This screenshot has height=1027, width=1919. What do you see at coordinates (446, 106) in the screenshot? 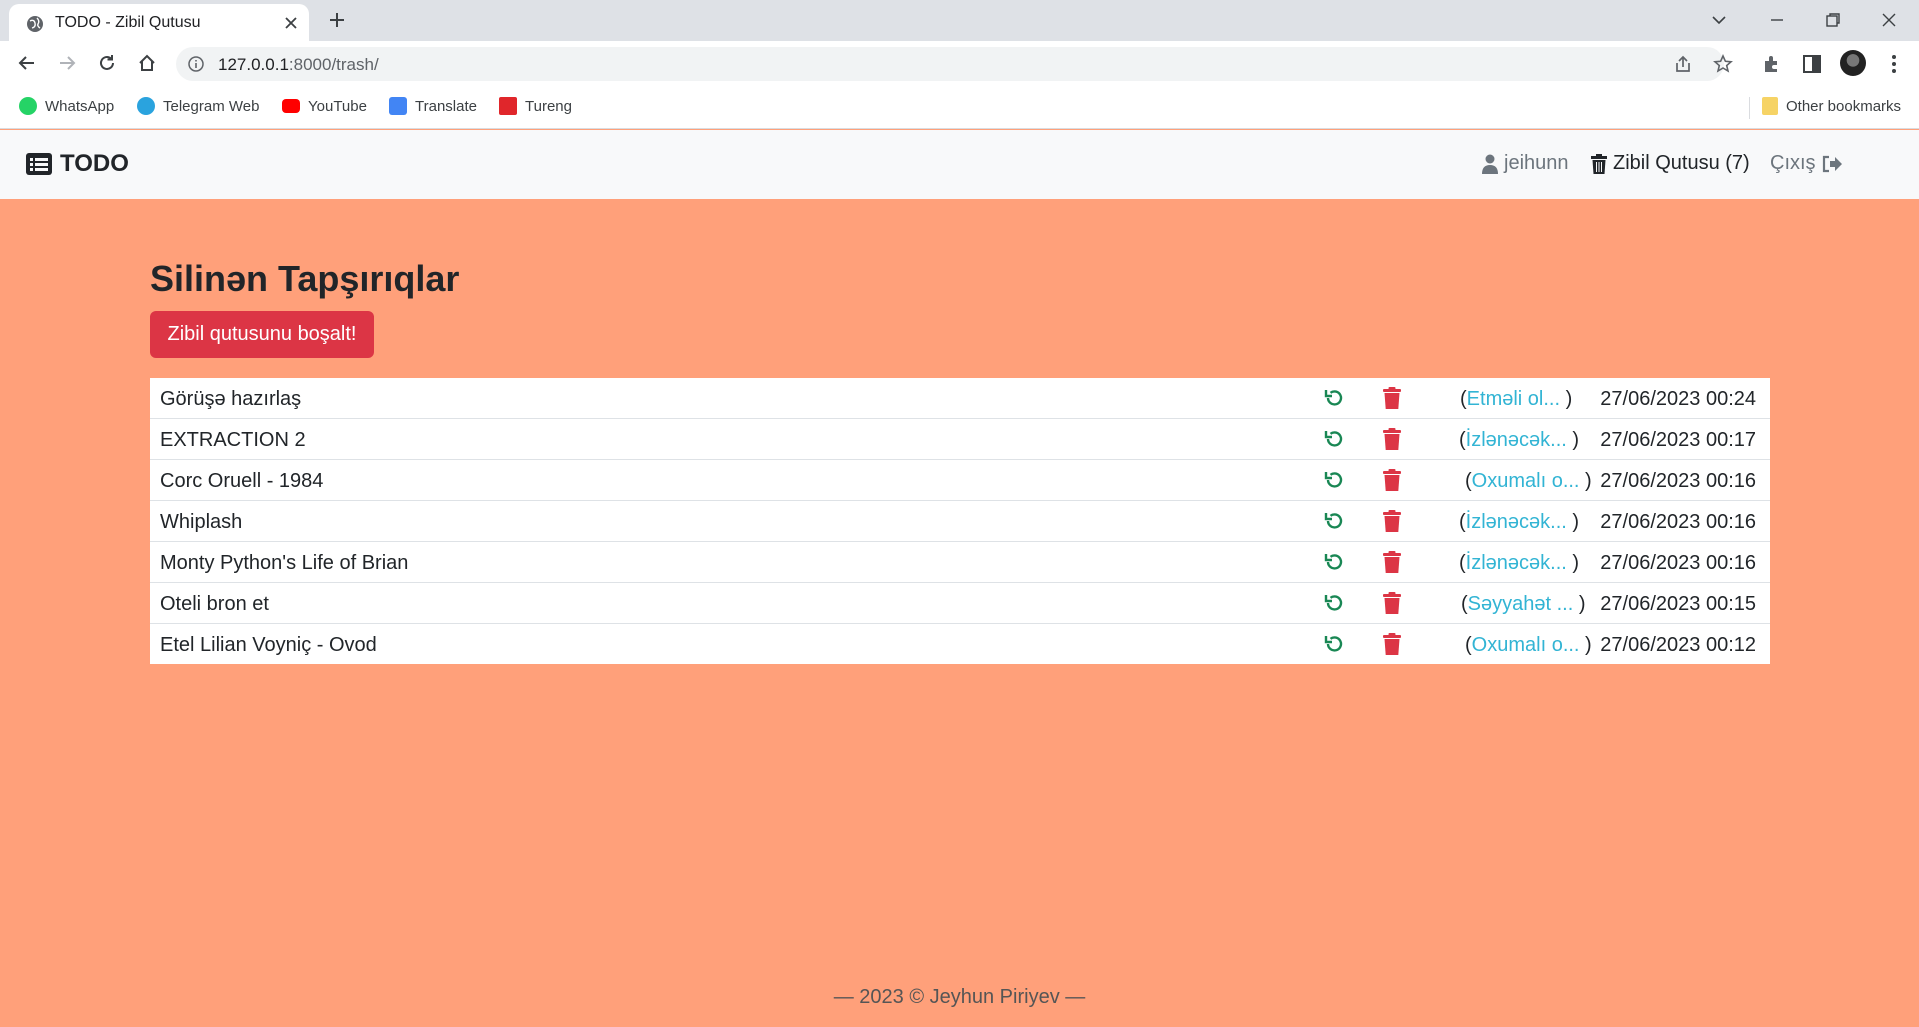
I see `bookmark-label: Translate` at bounding box center [446, 106].